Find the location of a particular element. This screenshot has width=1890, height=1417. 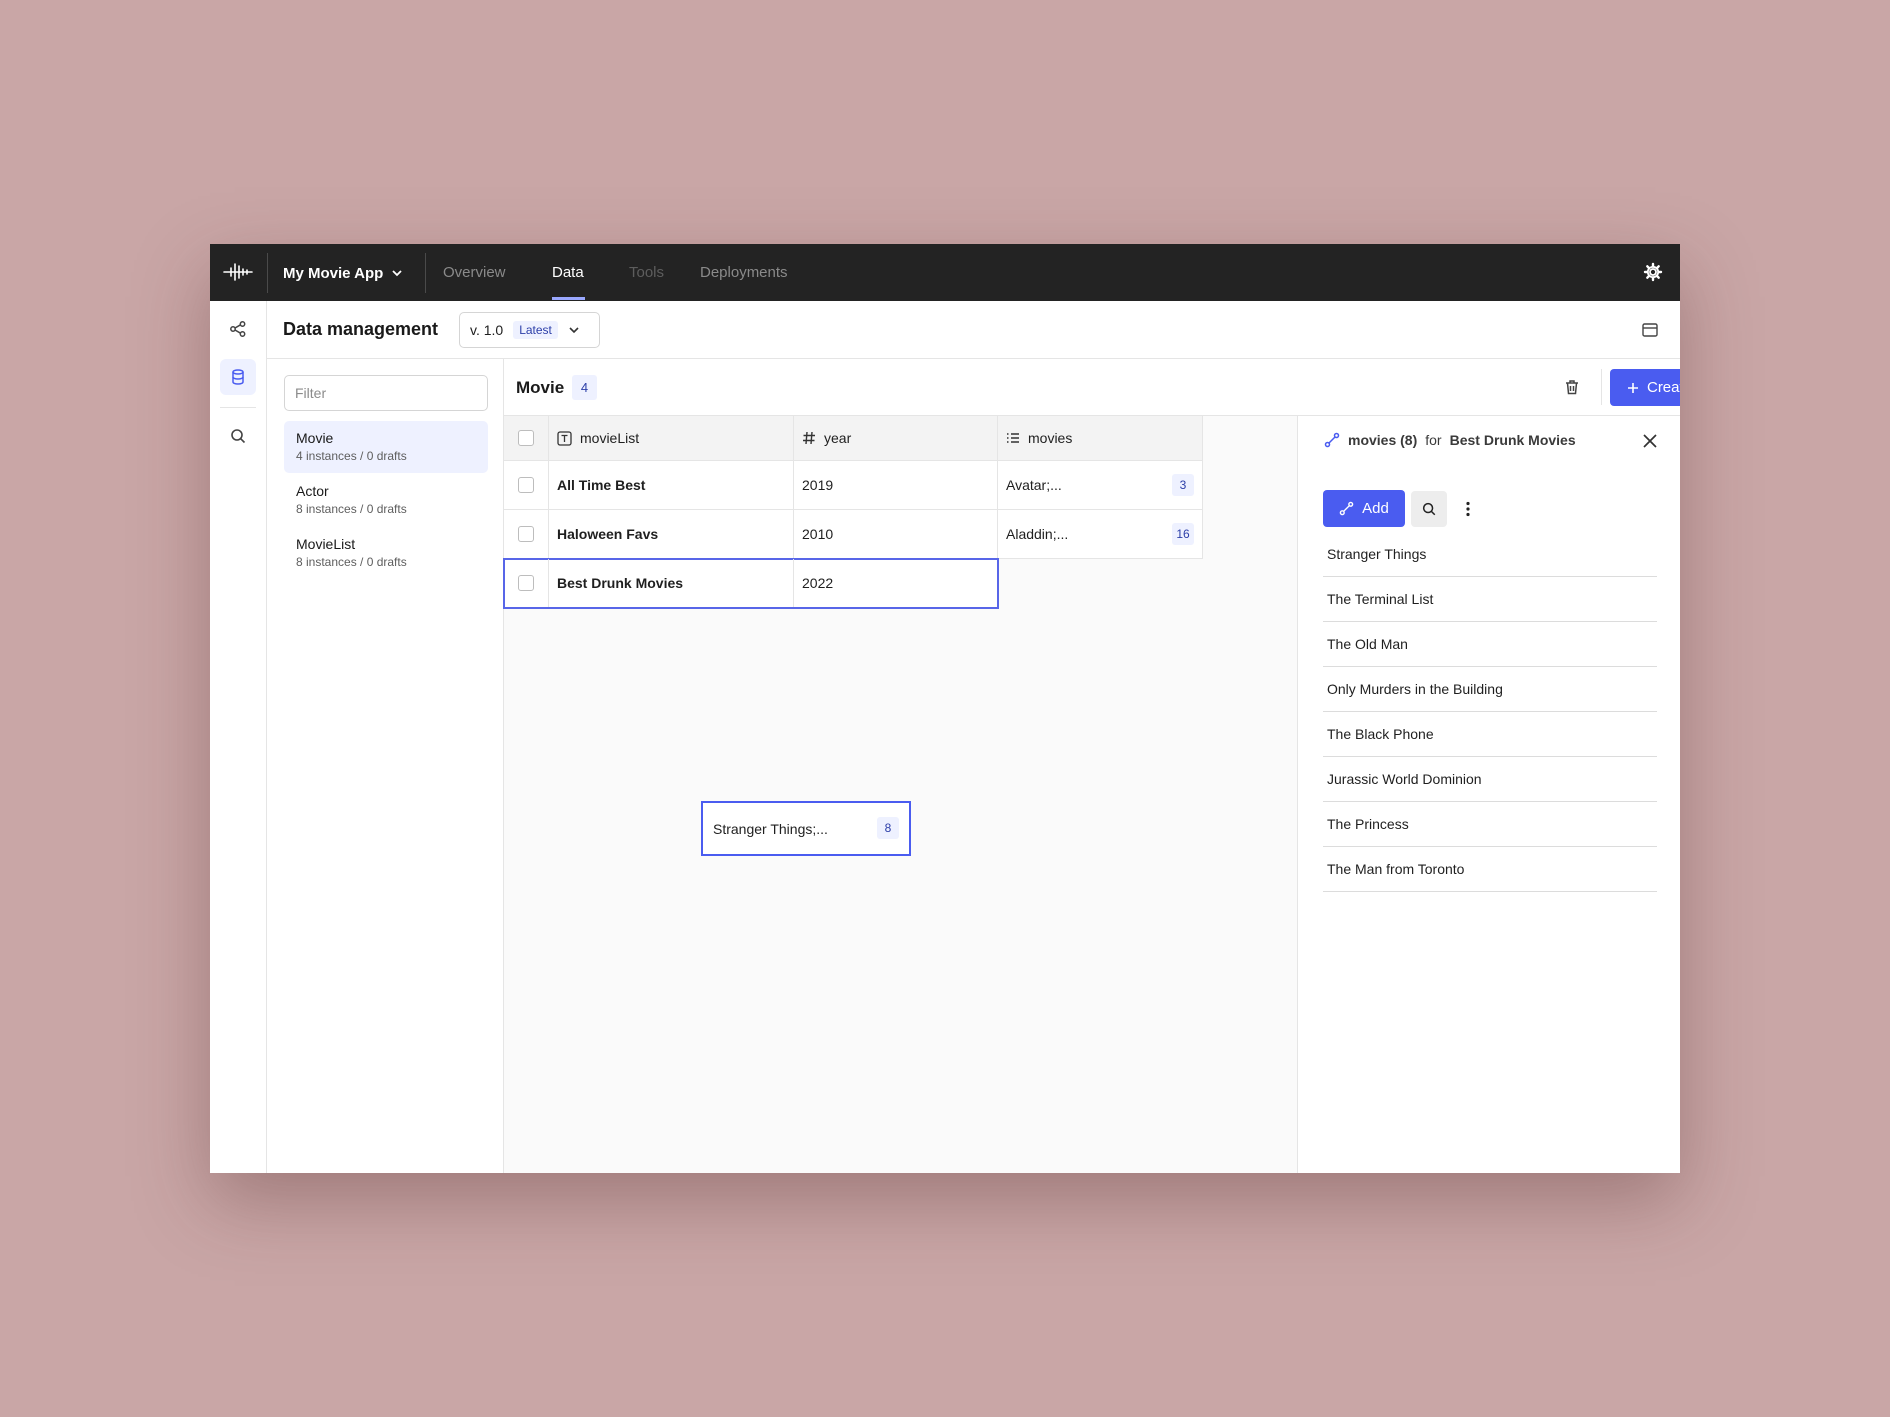

hash-icon is located at coordinates (809, 438).